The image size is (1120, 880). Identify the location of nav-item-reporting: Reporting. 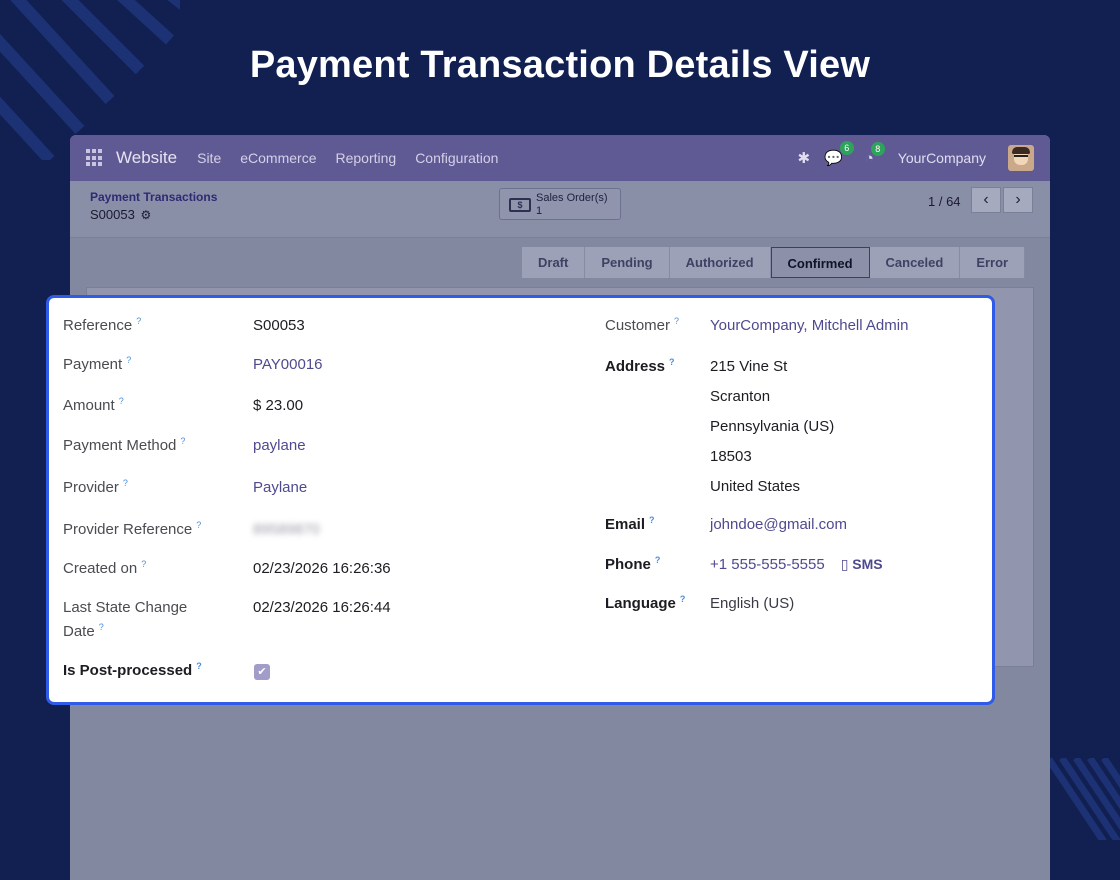
(365, 158).